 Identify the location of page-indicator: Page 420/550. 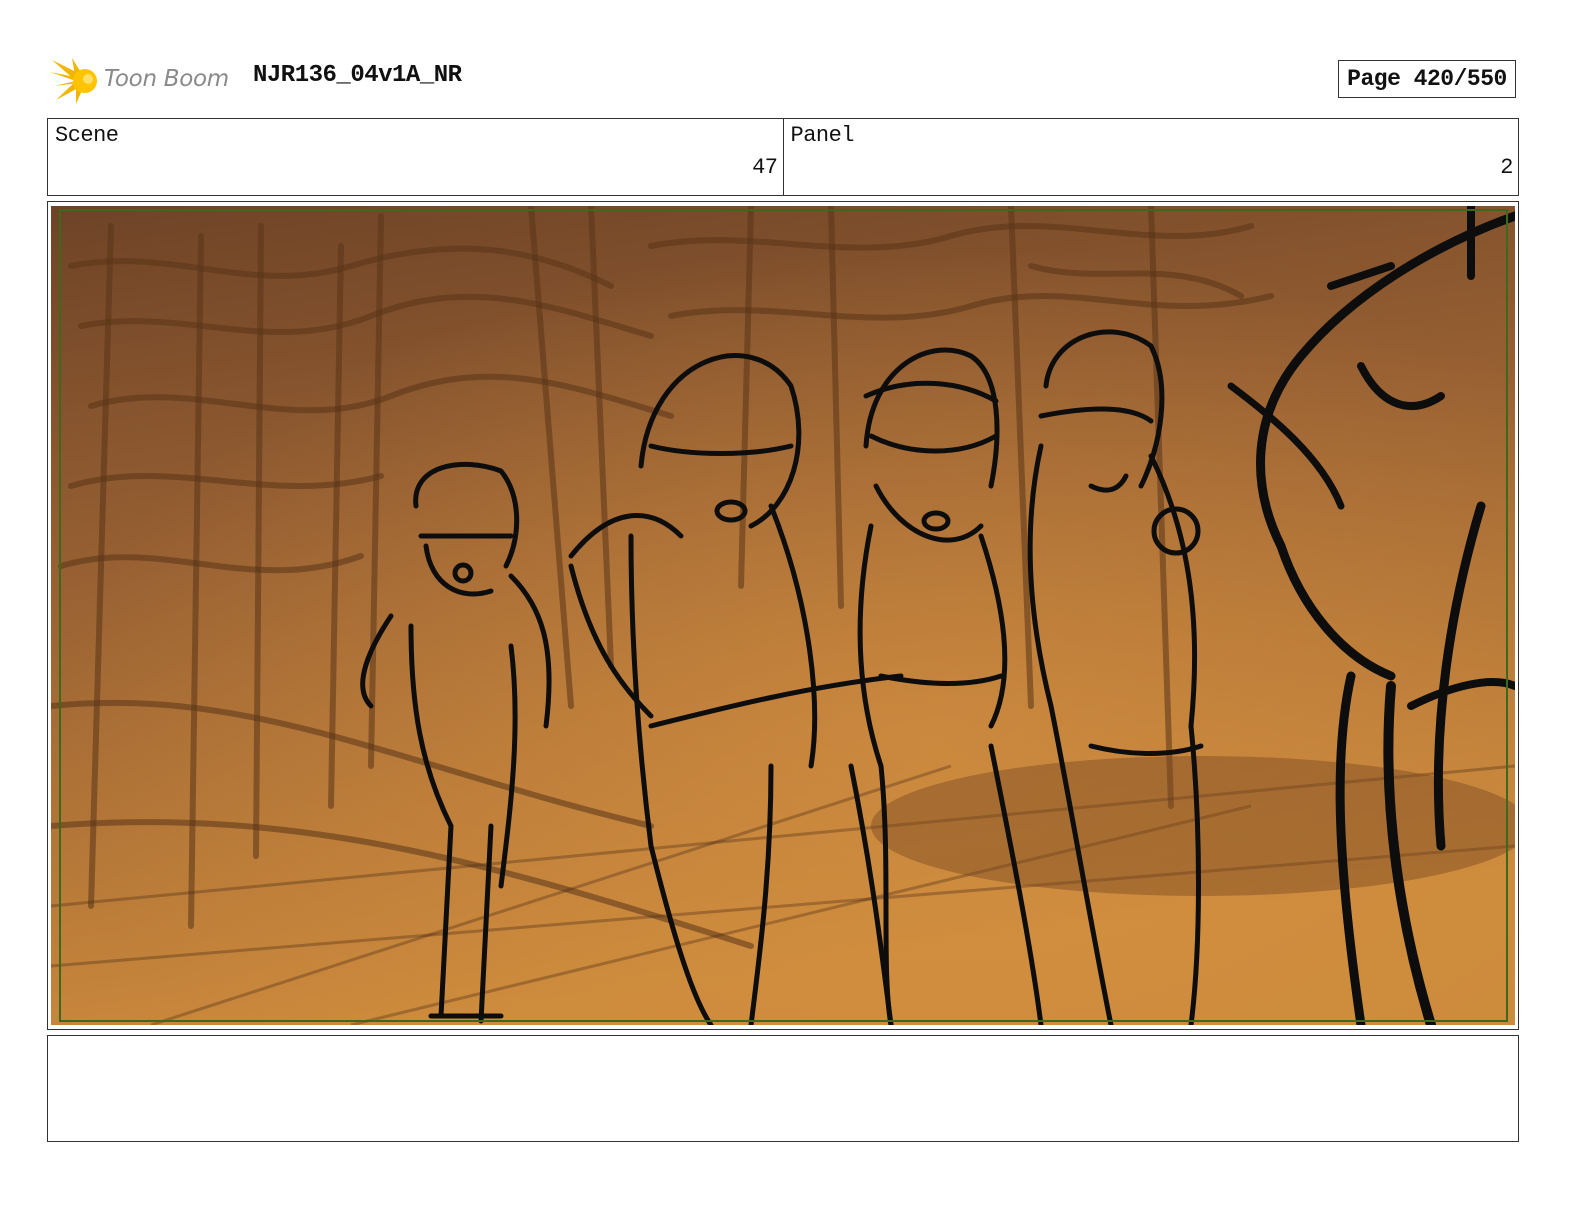
(1427, 79).